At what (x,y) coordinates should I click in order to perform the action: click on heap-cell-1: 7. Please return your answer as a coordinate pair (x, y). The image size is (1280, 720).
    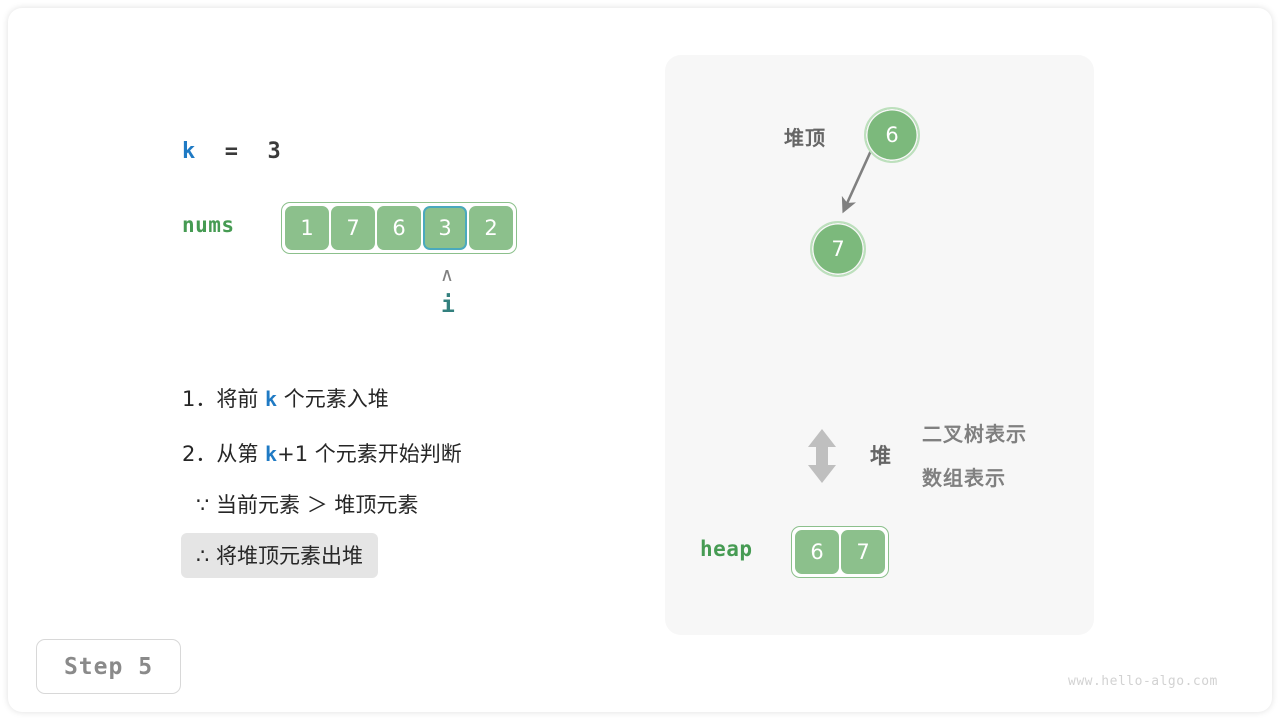
    Looking at the image, I should click on (863, 552).